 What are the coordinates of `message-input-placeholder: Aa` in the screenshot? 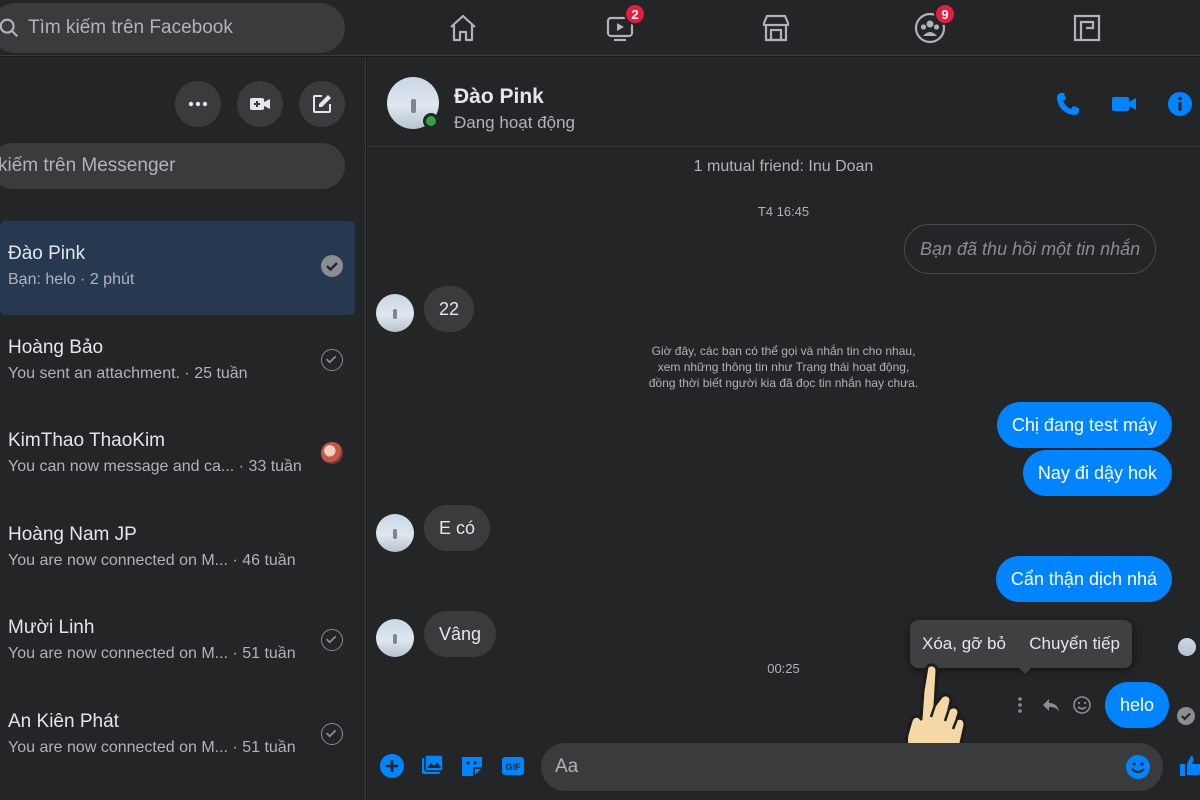 It's located at (567, 766).